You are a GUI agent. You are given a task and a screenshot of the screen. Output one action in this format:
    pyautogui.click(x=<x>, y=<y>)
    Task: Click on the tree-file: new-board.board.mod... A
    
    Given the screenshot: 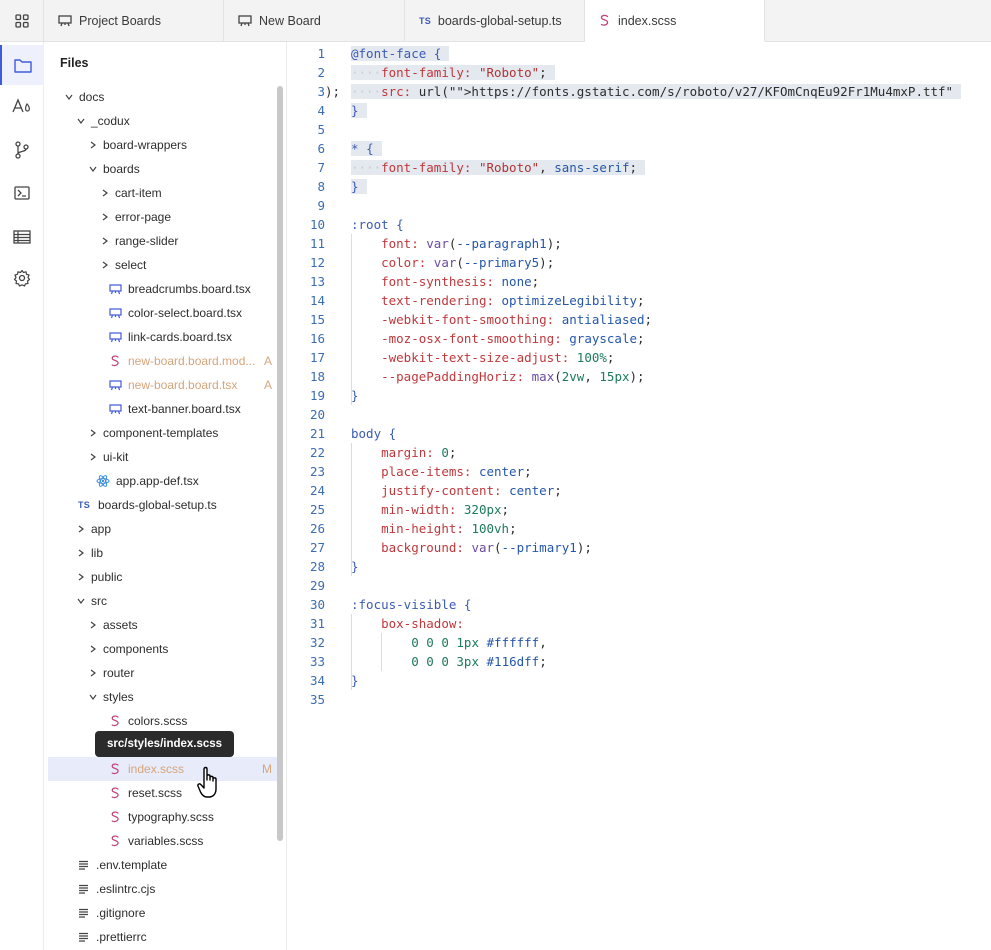 What is the action you would take?
    pyautogui.click(x=163, y=361)
    